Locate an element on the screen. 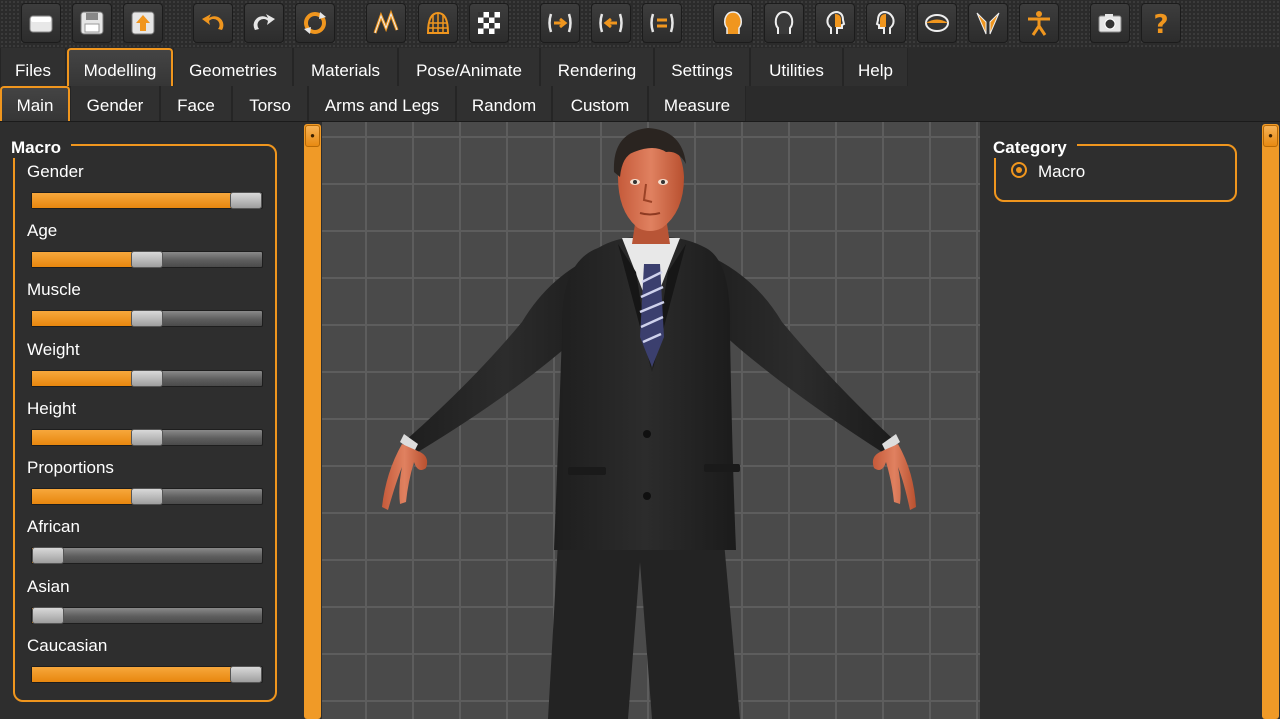  subtab-random: Random is located at coordinates (504, 103).